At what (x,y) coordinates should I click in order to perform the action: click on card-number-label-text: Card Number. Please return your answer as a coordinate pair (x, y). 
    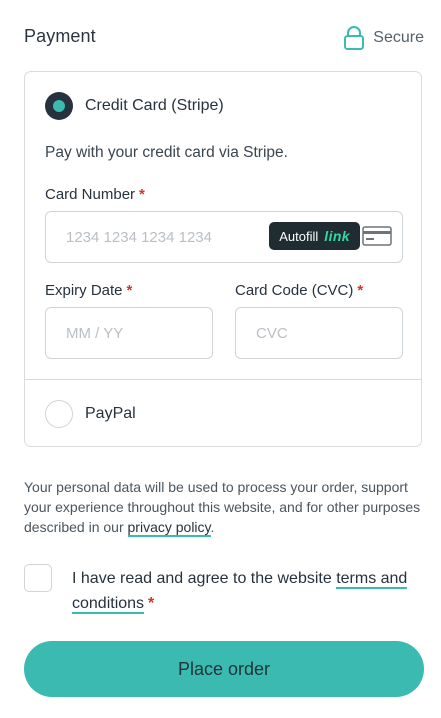
    Looking at the image, I should click on (90, 194).